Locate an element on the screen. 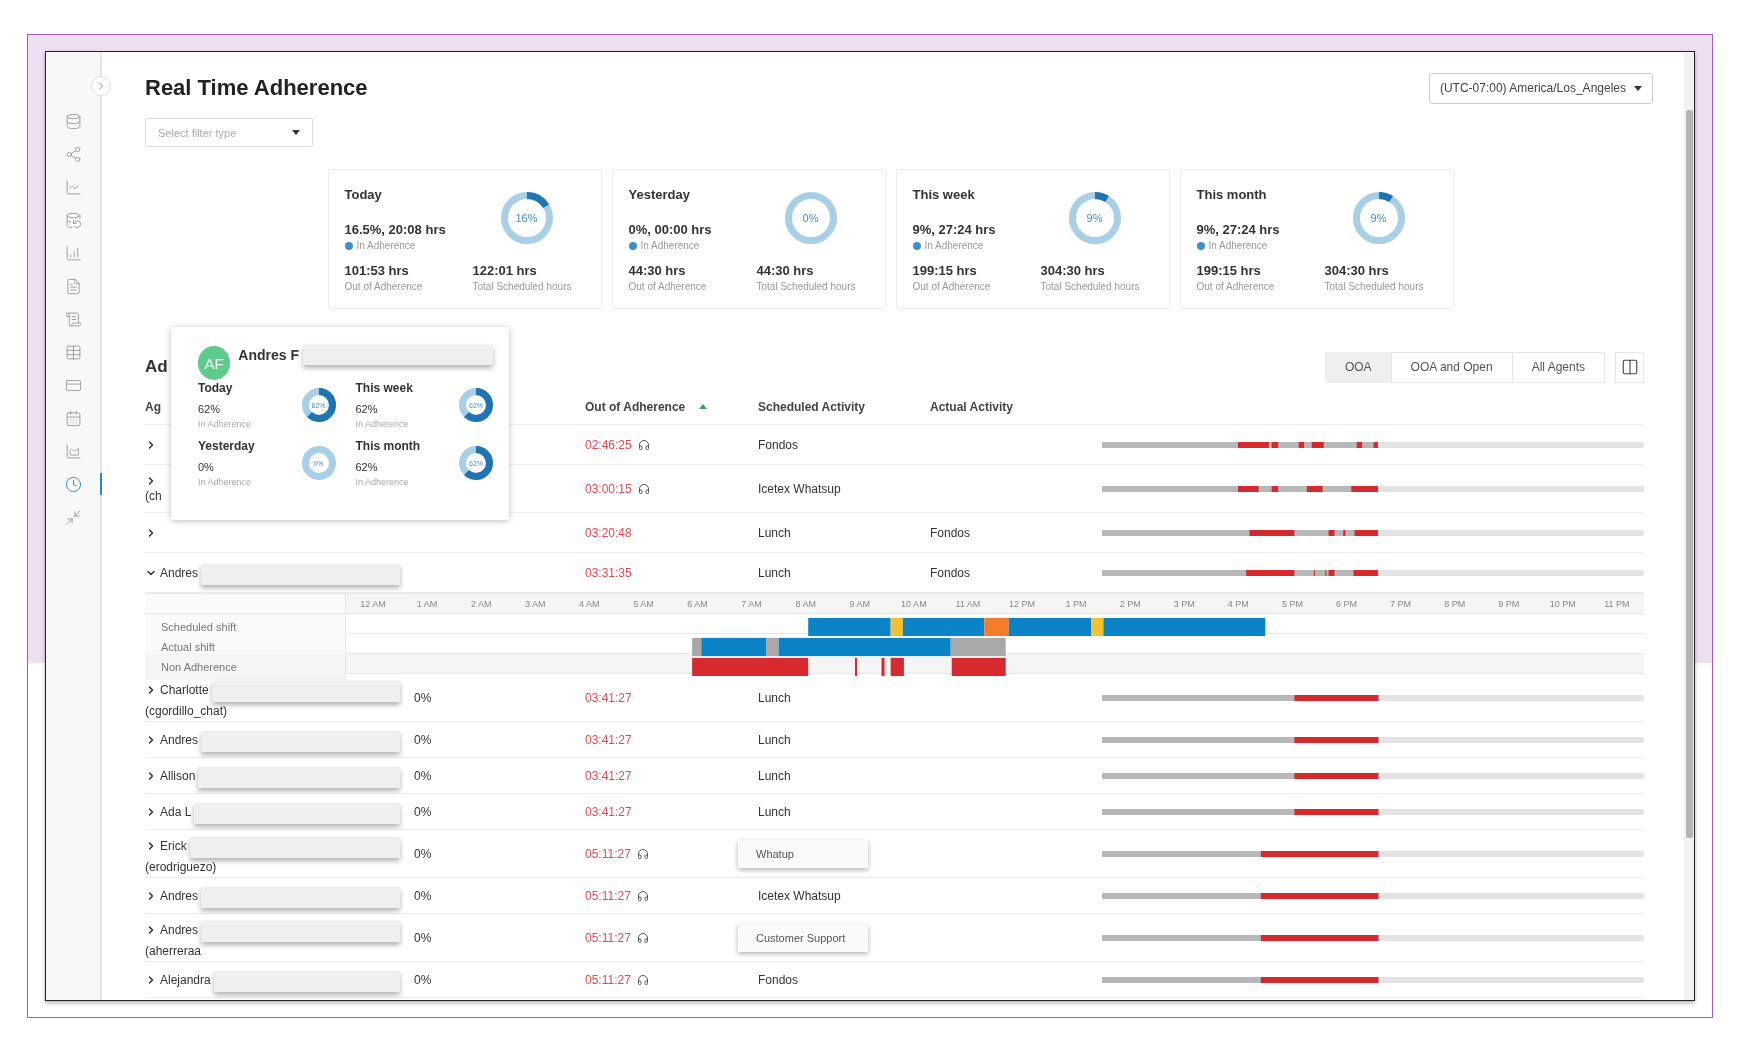  agent-name: Erick is located at coordinates (173, 845).